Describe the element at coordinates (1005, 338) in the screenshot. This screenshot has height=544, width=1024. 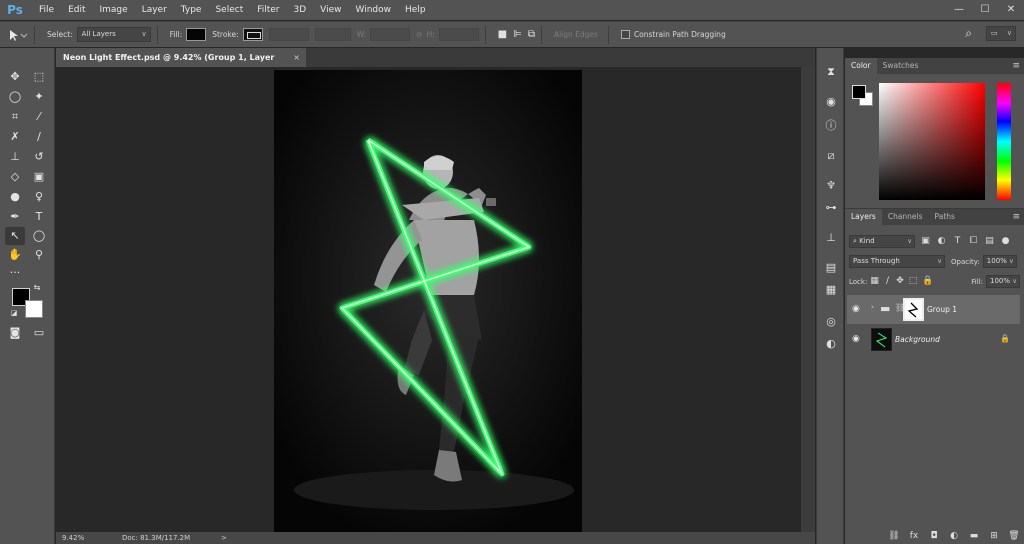
I see `lock-icon: 🔒` at that location.